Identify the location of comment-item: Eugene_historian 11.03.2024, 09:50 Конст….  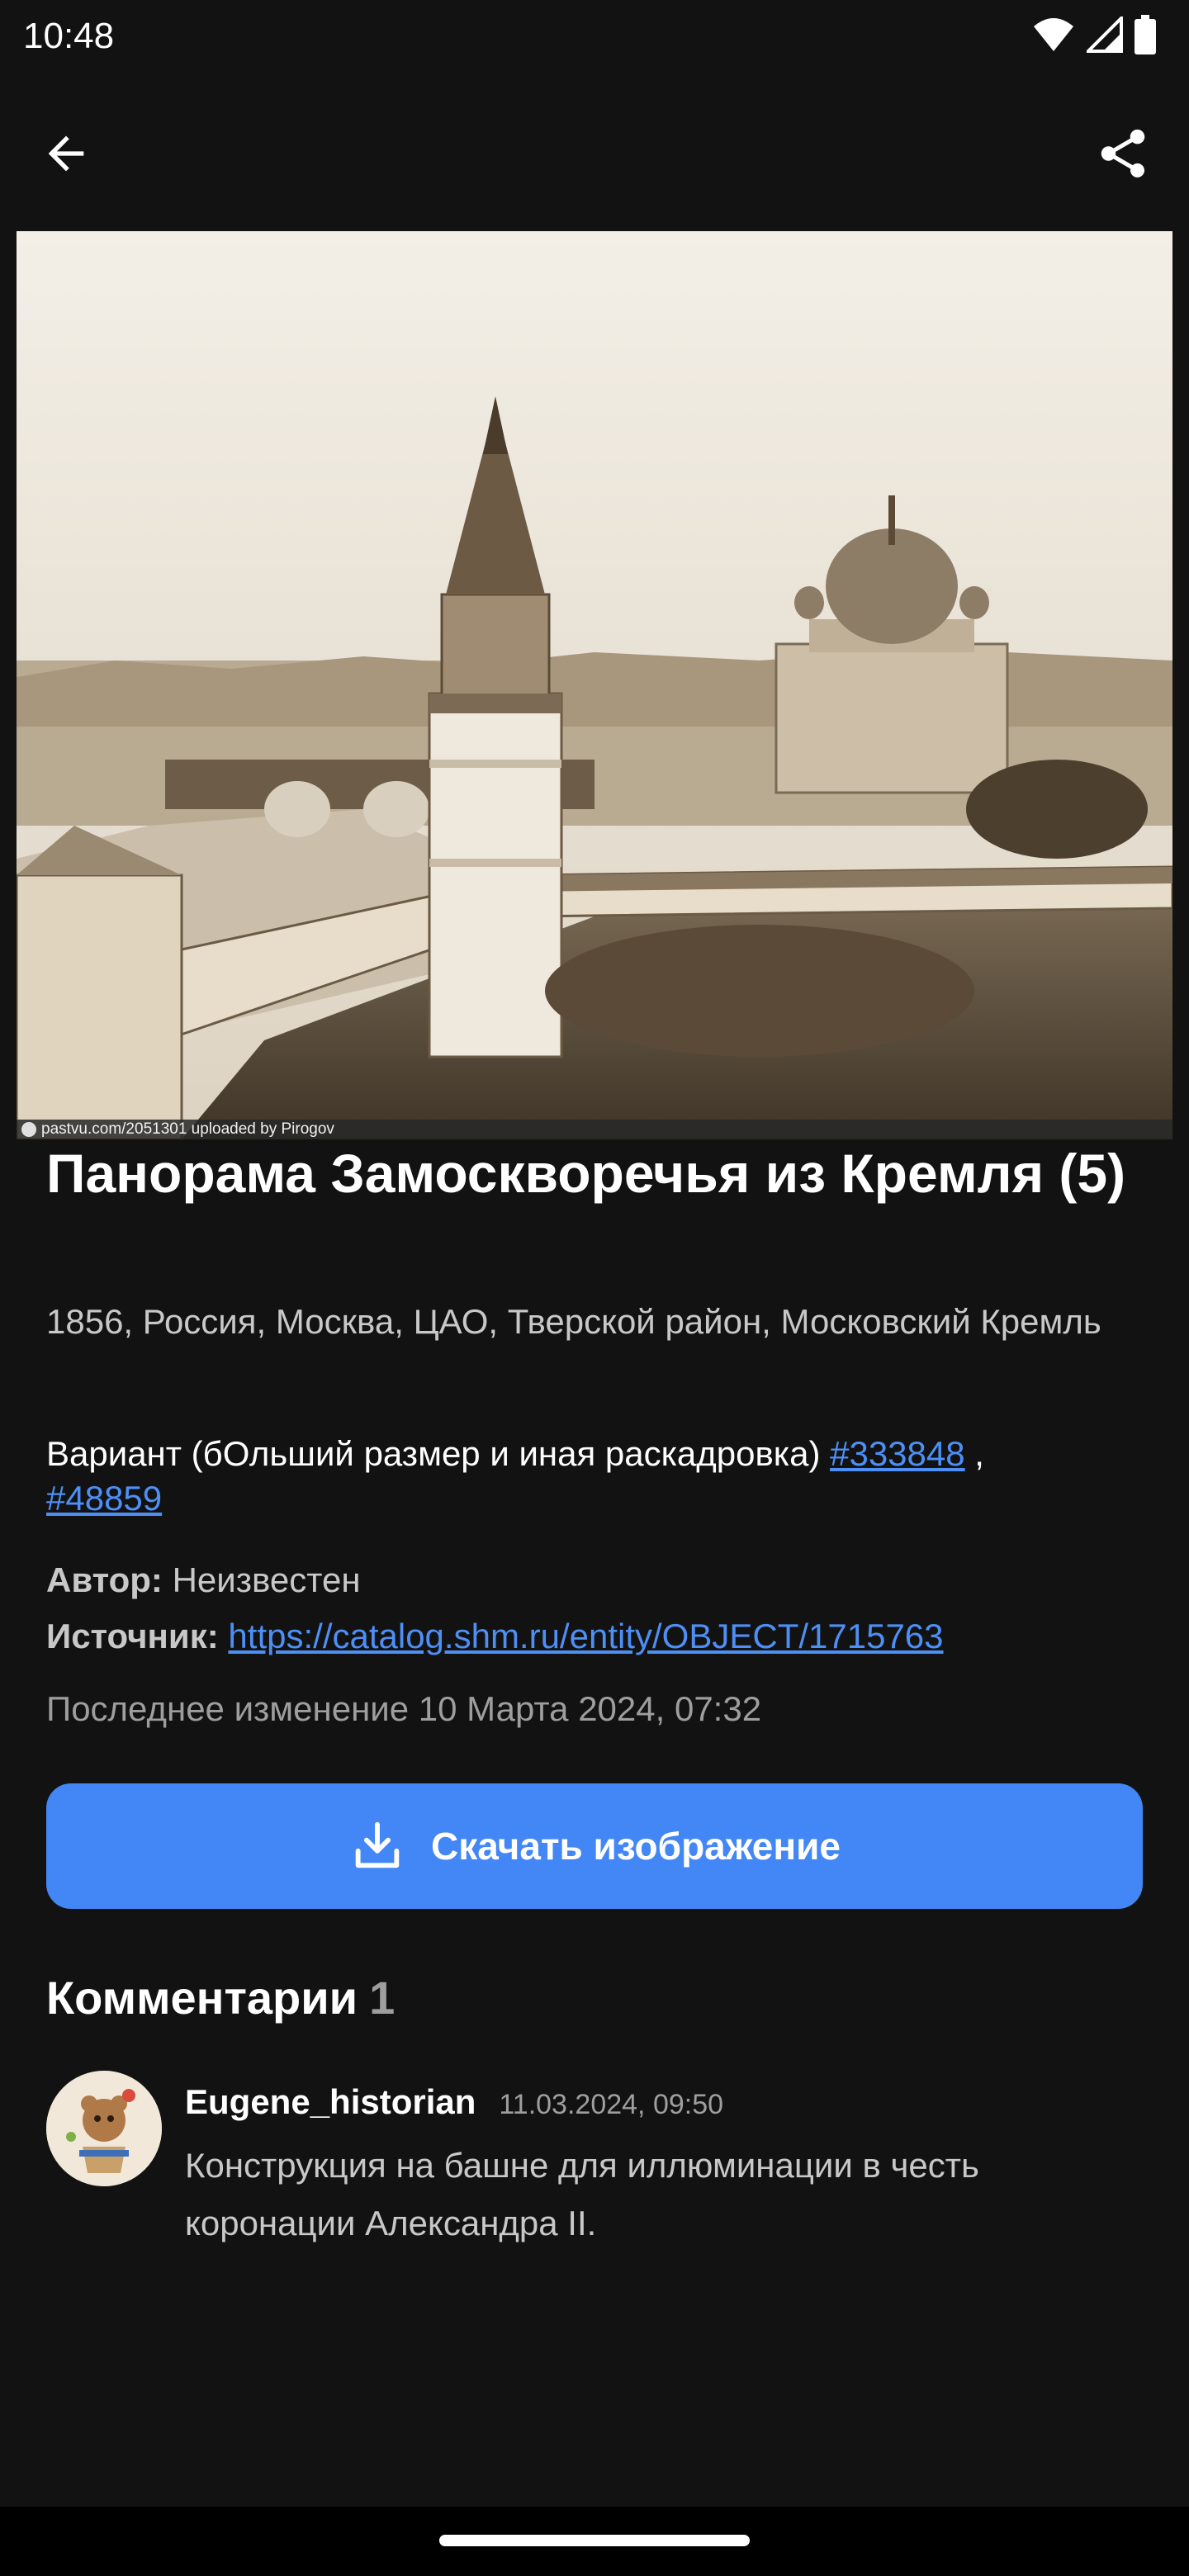
(595, 2161).